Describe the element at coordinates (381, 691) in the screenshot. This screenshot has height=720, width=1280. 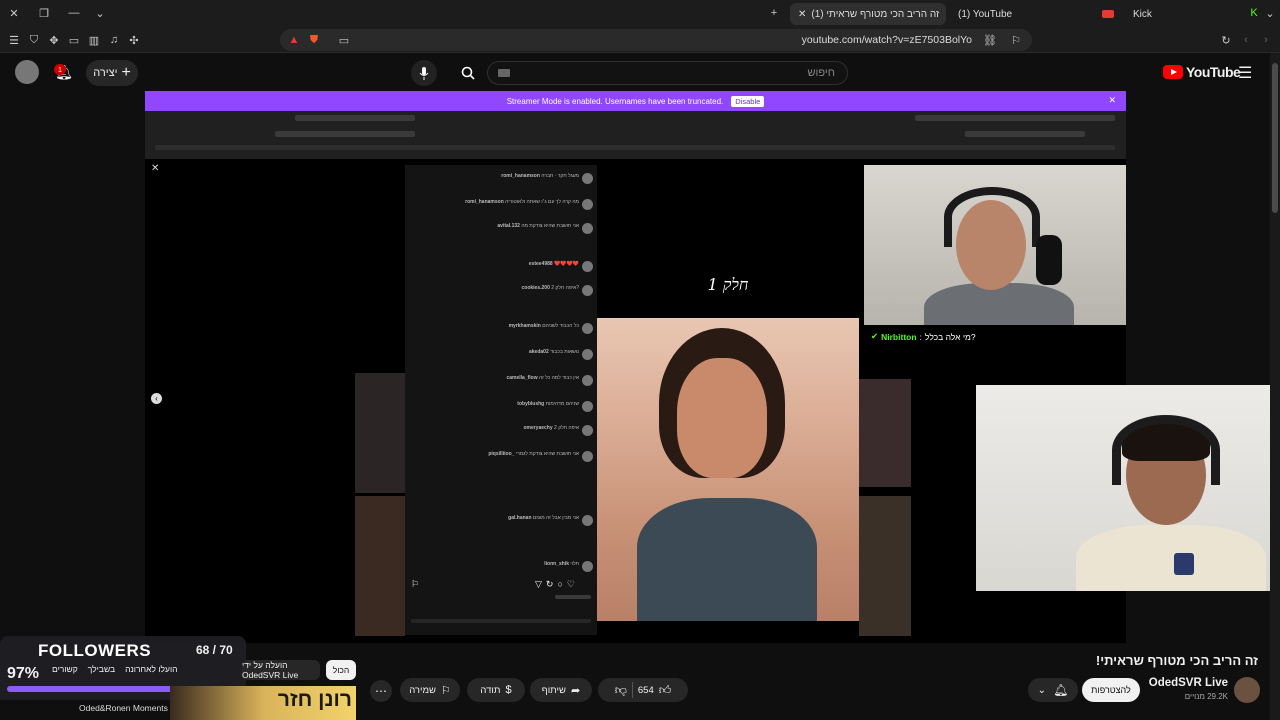
I see `more-actions-icon: ⋯` at that location.